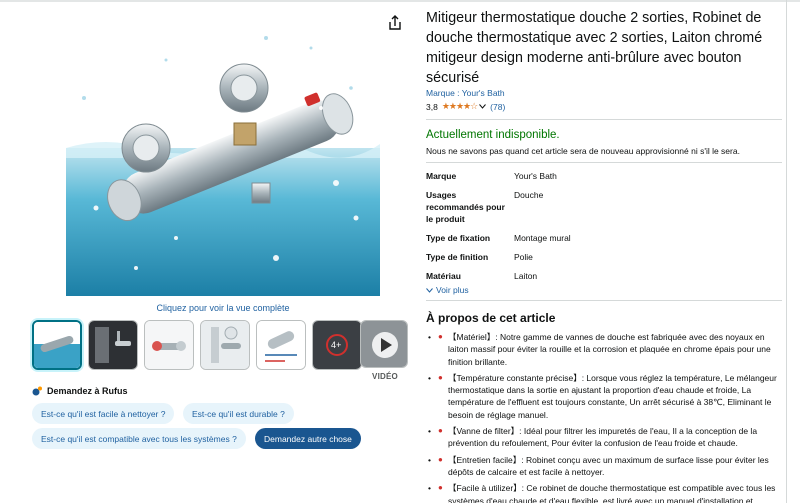 The image size is (800, 503). I want to click on star-rating-icon: ★★★★☆, so click(459, 106).